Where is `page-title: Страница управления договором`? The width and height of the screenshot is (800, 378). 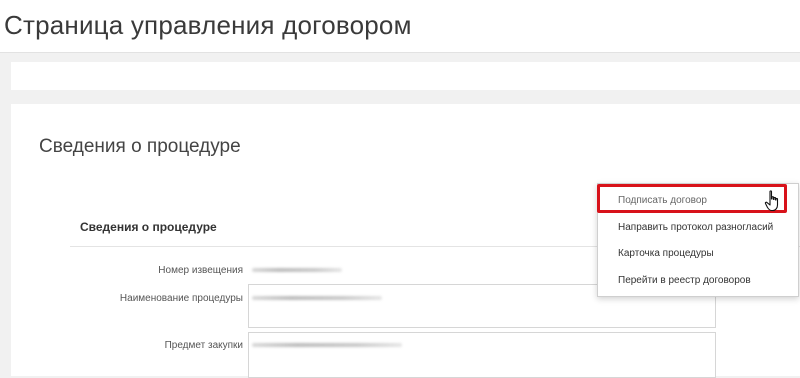
page-title: Страница управления договором is located at coordinates (208, 25).